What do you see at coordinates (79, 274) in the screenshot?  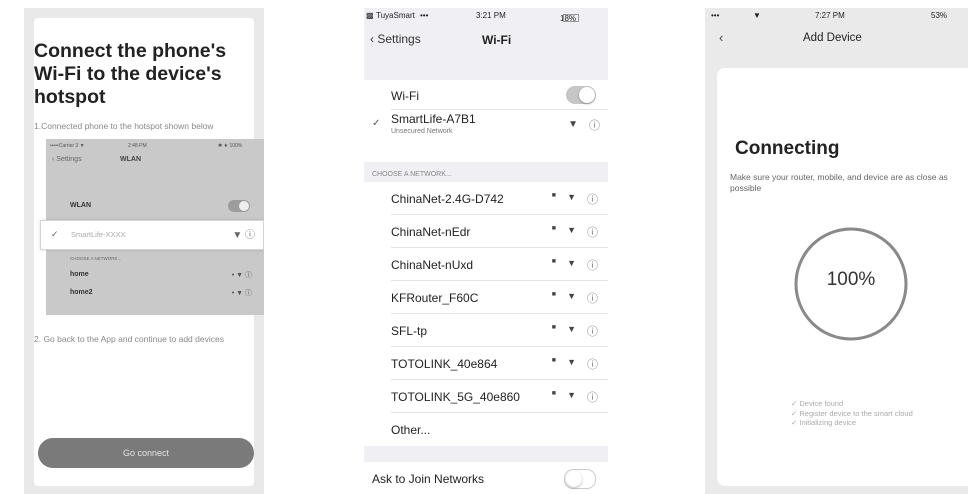 I see `example-network-name: home` at bounding box center [79, 274].